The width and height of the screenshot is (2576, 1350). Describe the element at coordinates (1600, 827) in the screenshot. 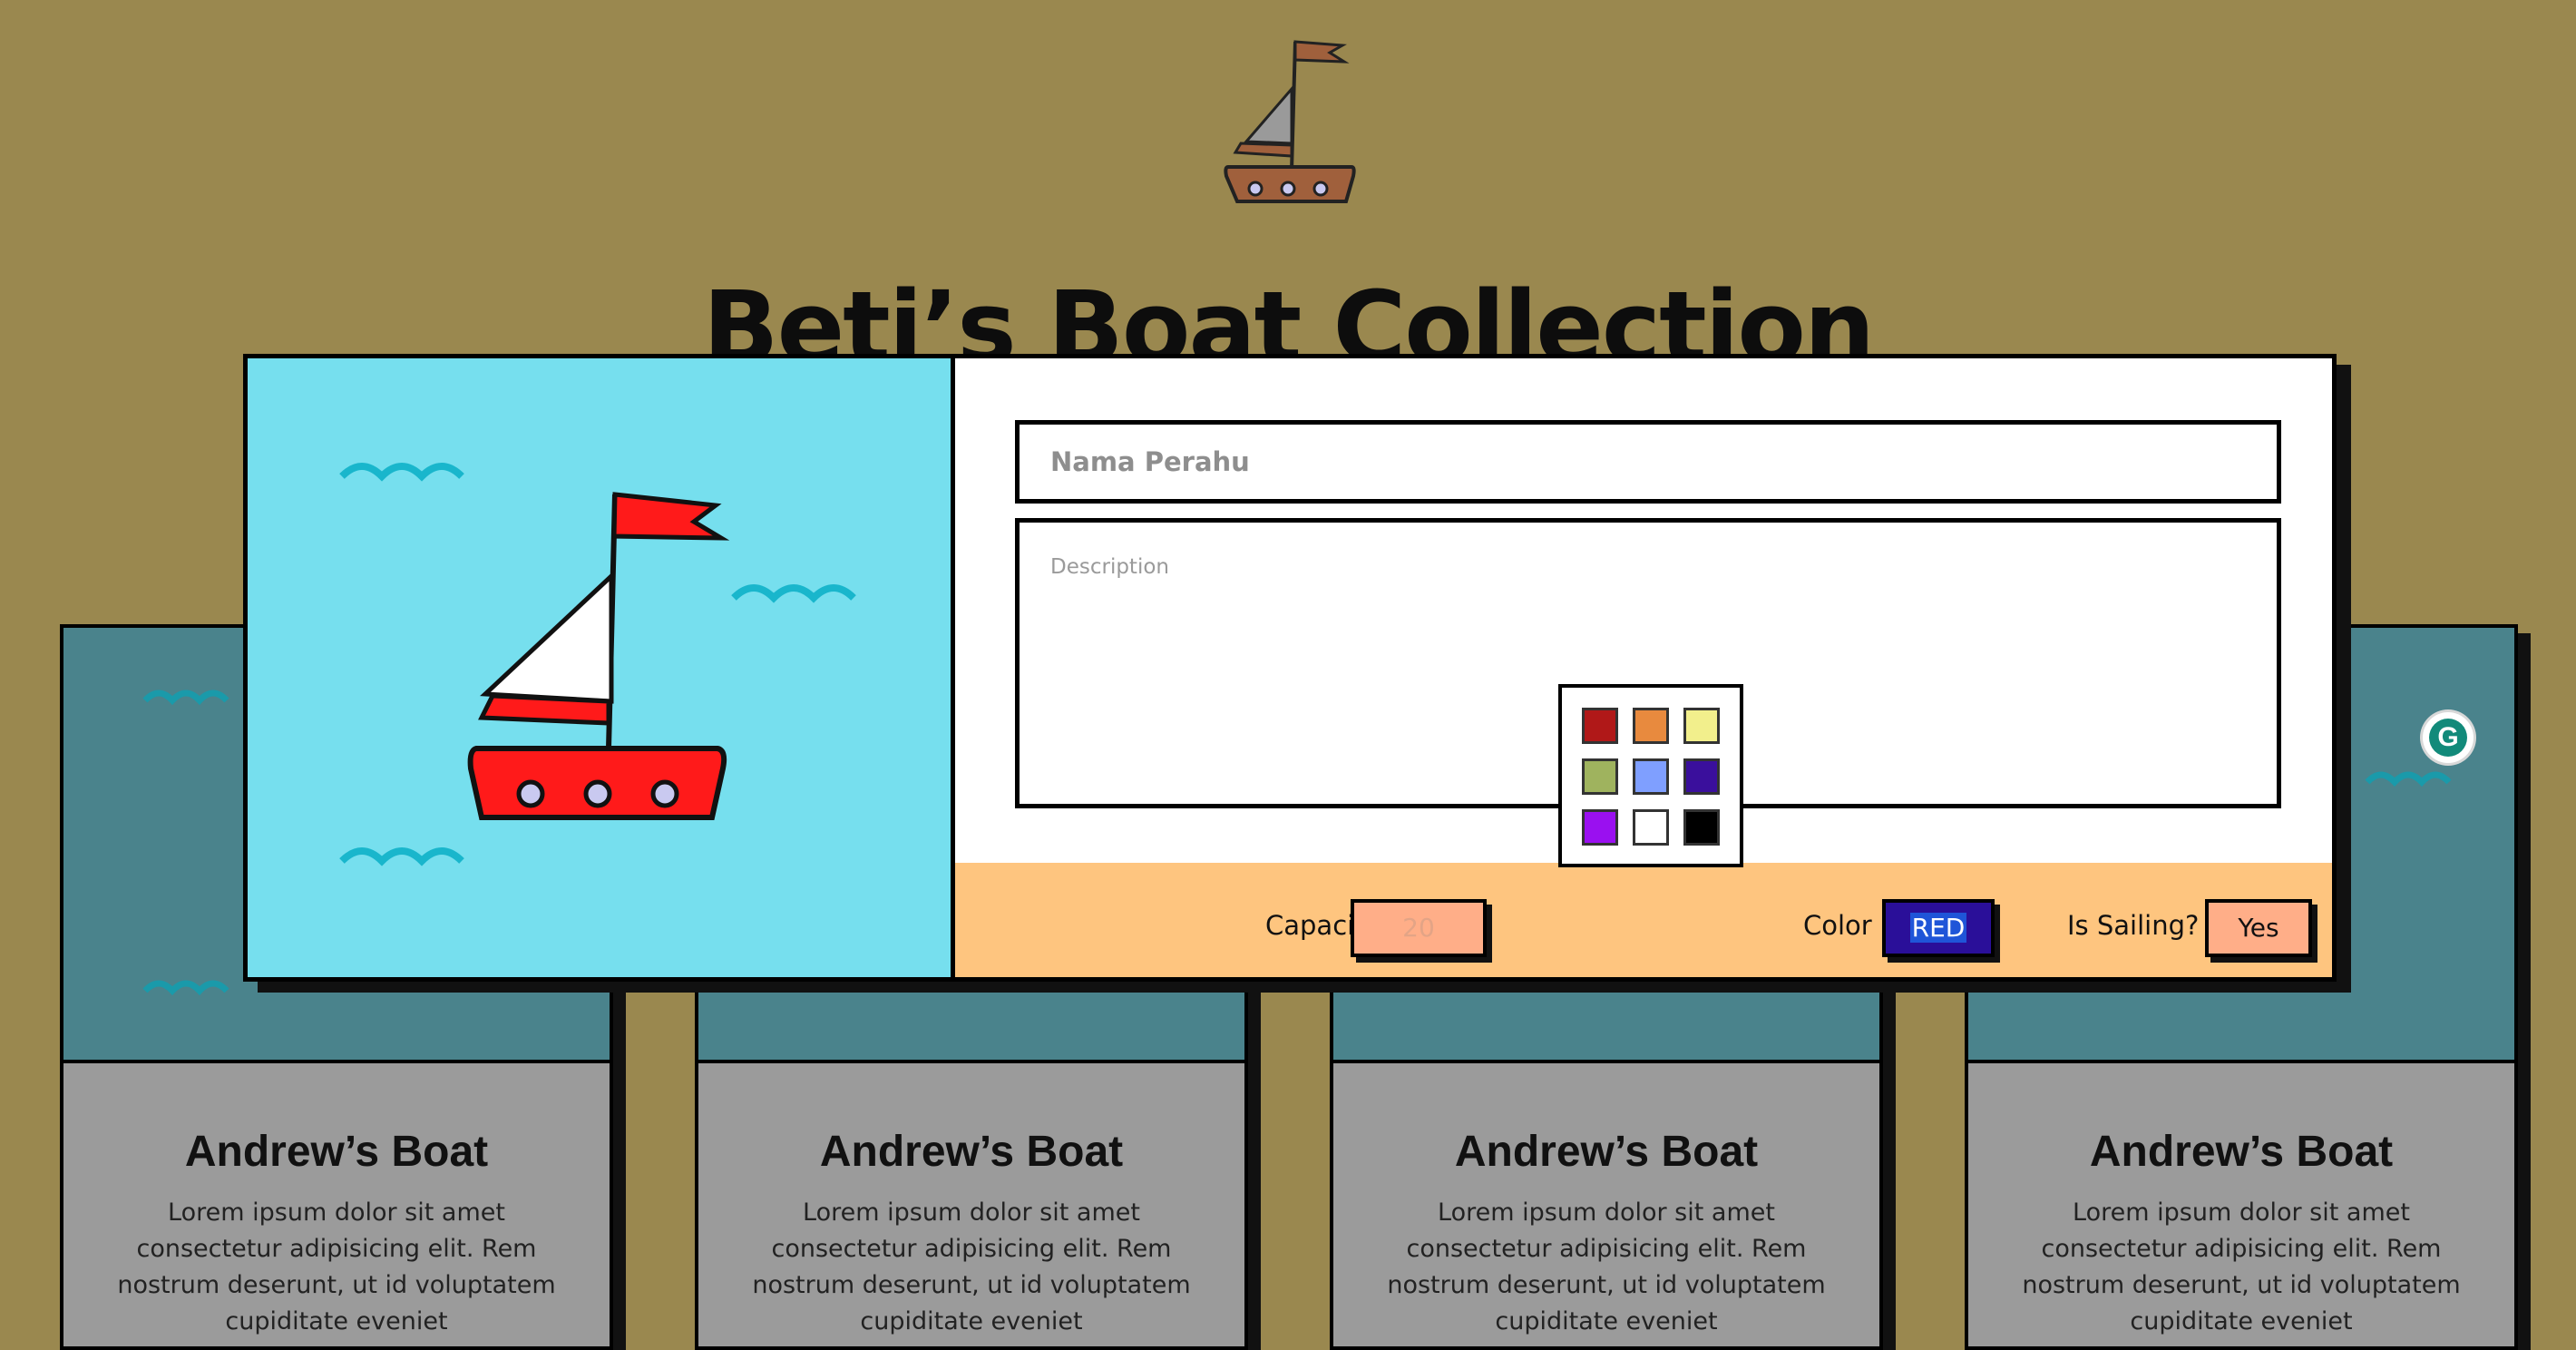

I see `swatch-purple` at that location.